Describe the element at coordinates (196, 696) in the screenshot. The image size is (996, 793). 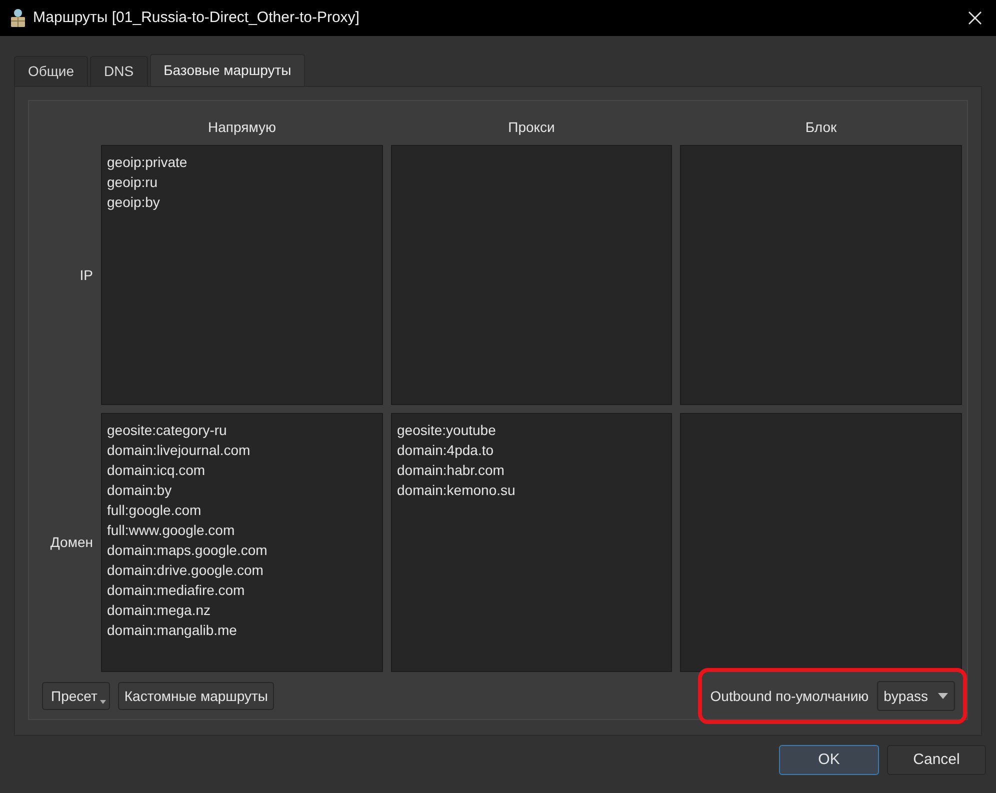
I see `custom-routes-button: Кастомные маршруты` at that location.